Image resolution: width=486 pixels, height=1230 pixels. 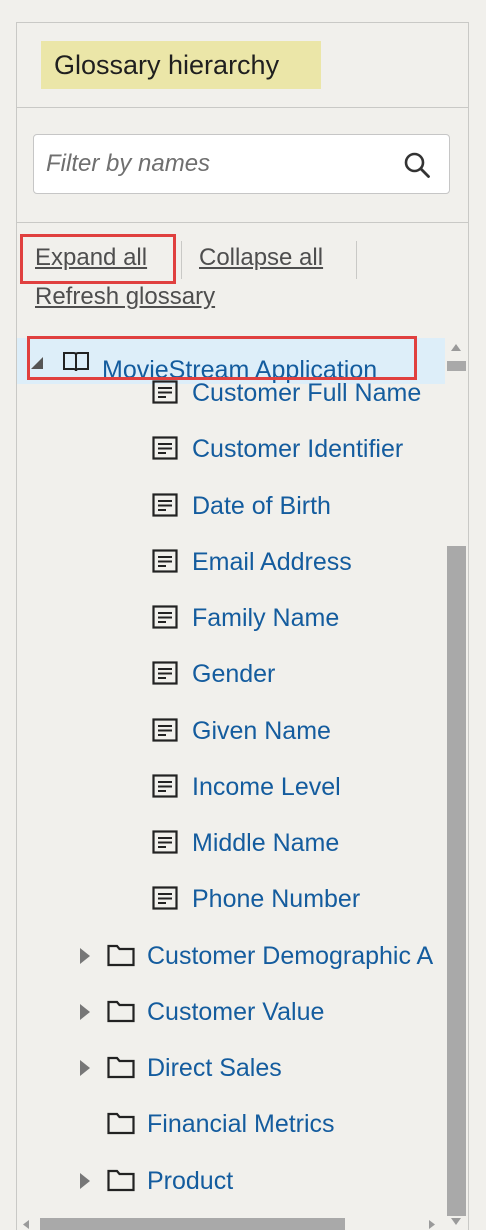 What do you see at coordinates (26, 1224) in the screenshot?
I see `scroll-left-arrow-icon` at bounding box center [26, 1224].